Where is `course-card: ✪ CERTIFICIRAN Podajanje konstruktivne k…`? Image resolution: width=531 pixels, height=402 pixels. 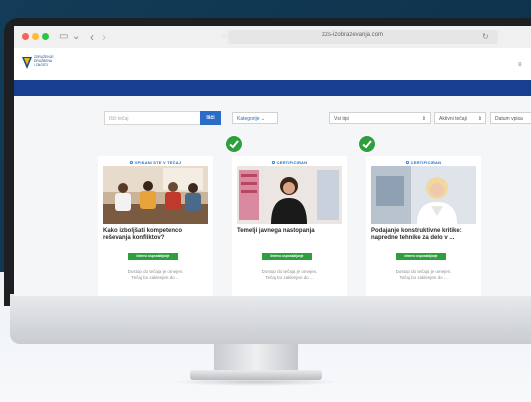 course-card: ✪ CERTIFICIRAN Podajanje konstruktivne k… is located at coordinates (423, 226).